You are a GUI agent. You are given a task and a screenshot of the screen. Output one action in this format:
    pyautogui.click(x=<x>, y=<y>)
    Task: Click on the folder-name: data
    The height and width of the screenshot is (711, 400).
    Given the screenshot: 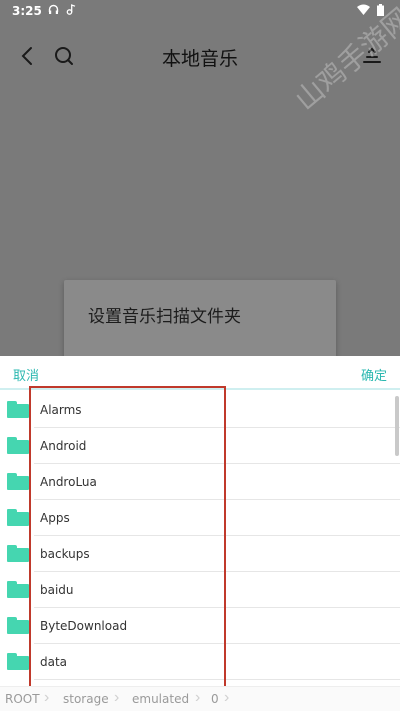 What is the action you would take?
    pyautogui.click(x=54, y=662)
    